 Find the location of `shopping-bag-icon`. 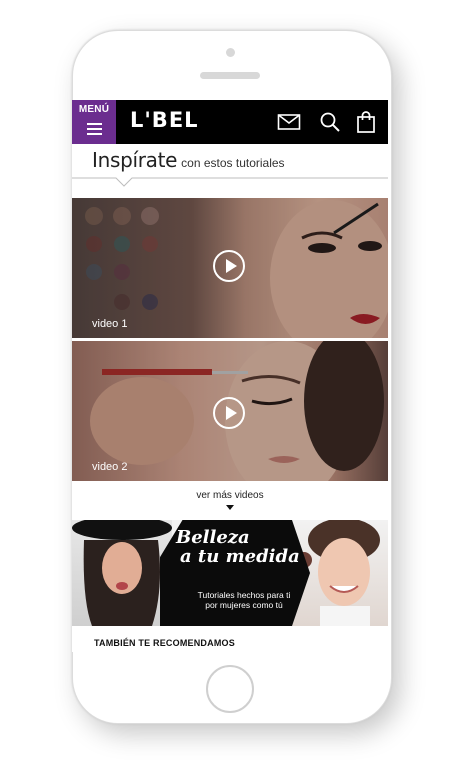

shopping-bag-icon is located at coordinates (366, 122).